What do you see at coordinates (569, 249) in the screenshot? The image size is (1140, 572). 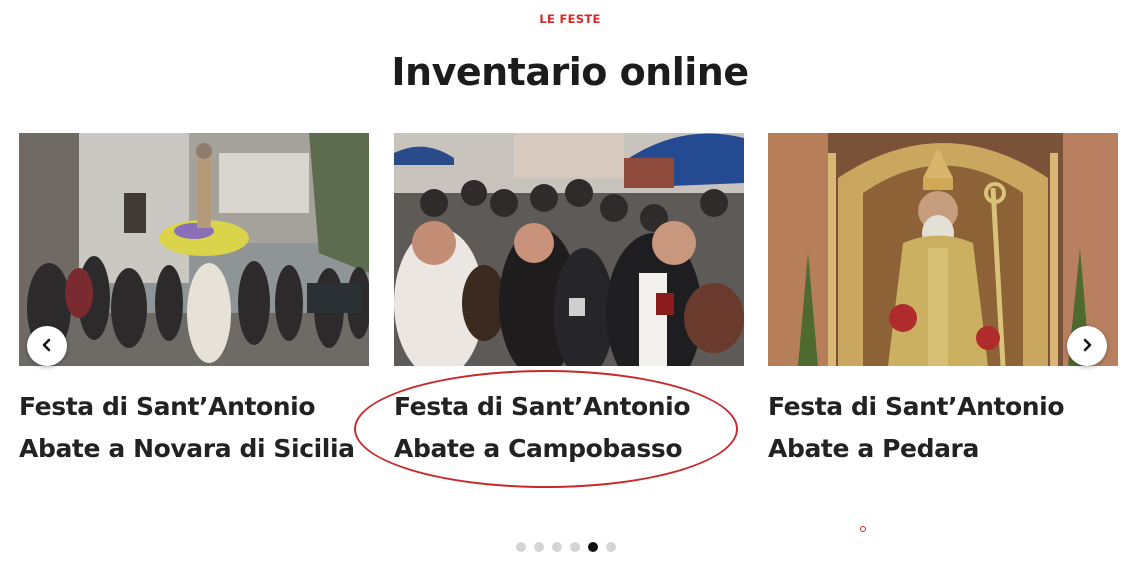 I see `blessing-of-animals-photo` at bounding box center [569, 249].